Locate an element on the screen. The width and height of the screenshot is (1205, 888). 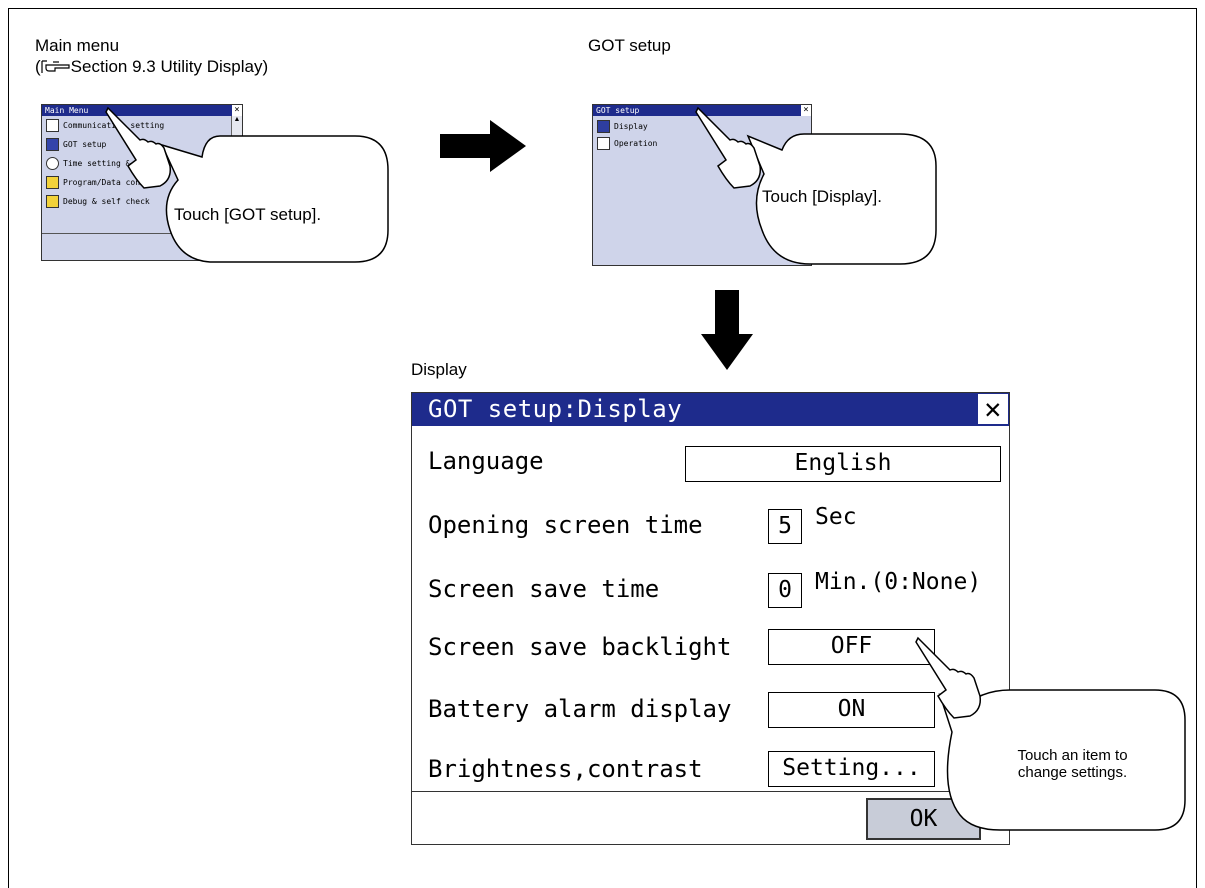
battery-alarm-label: Battery alarm display is located at coordinates (580, 709).